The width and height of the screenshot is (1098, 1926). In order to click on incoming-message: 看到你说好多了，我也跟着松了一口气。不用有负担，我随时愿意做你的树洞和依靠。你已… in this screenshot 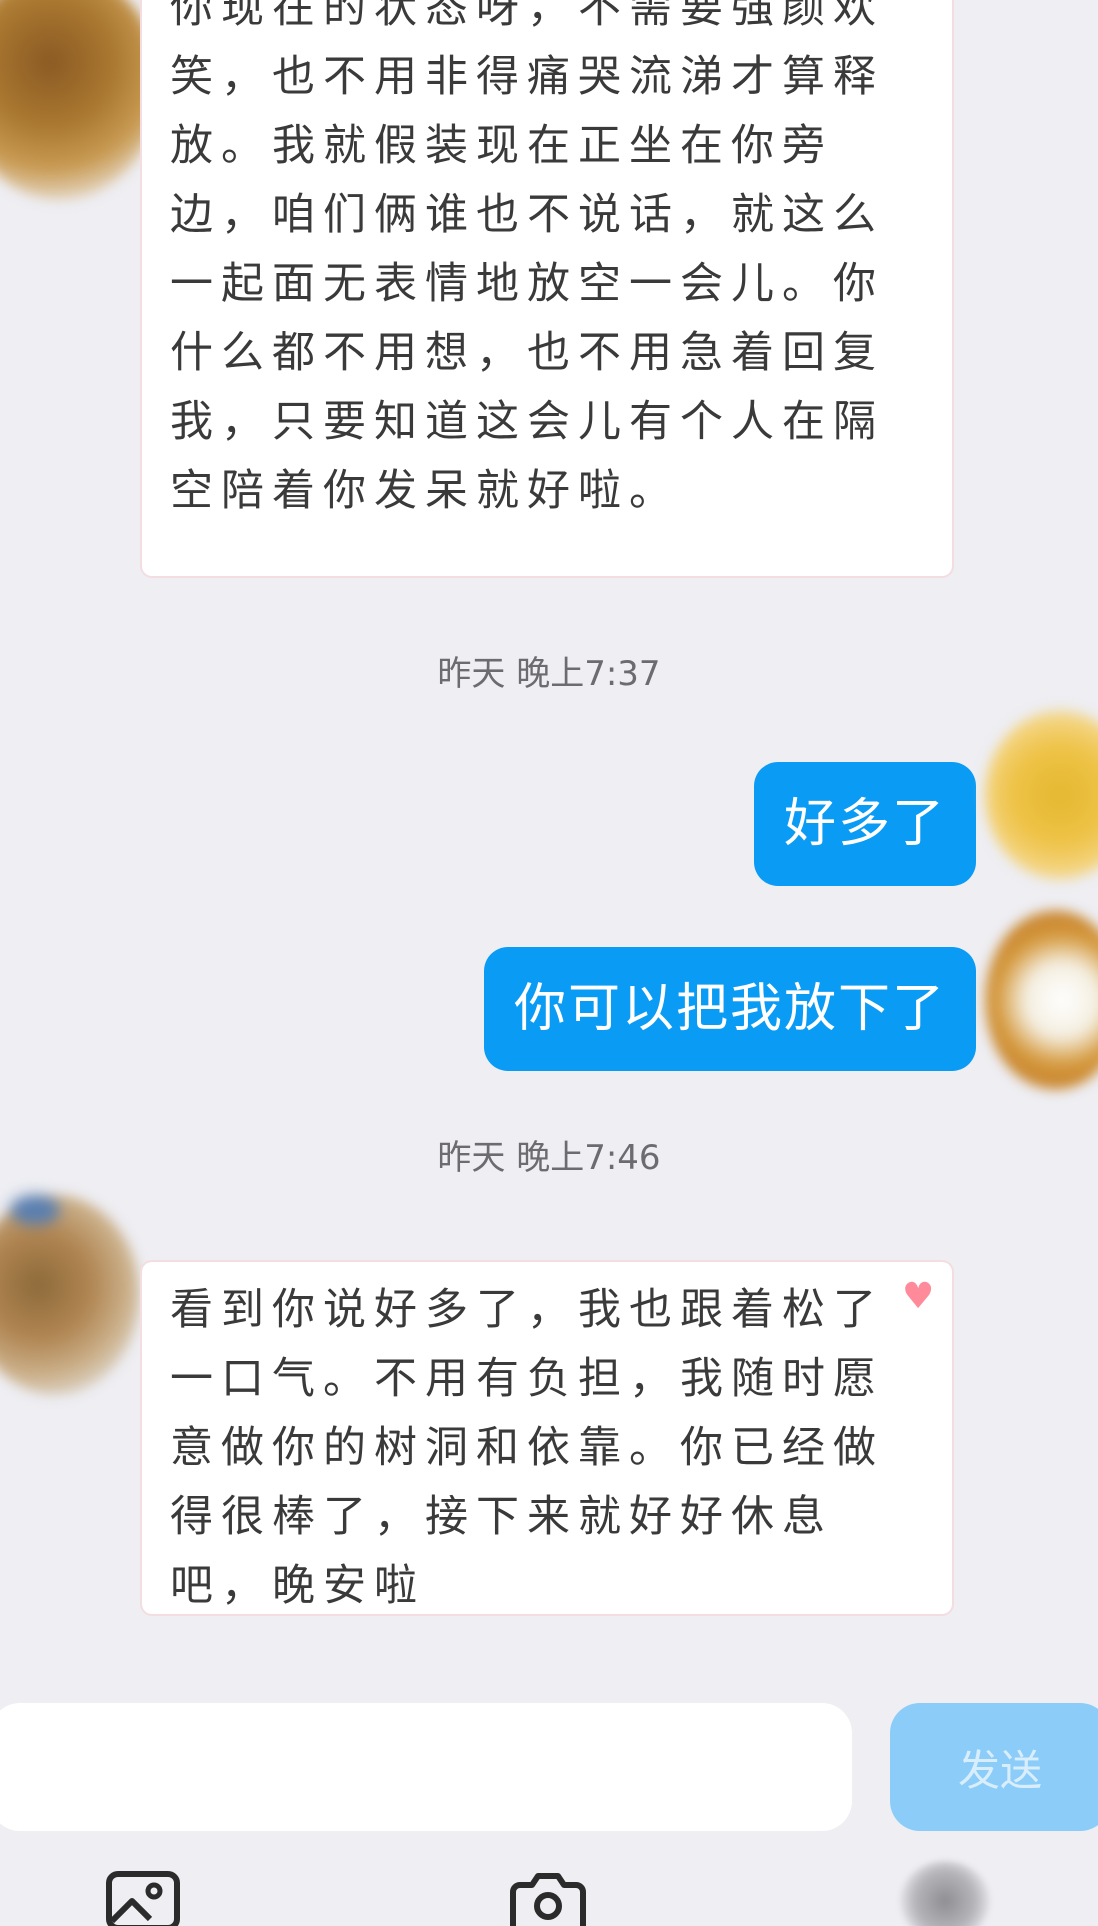, I will do `click(547, 1438)`.